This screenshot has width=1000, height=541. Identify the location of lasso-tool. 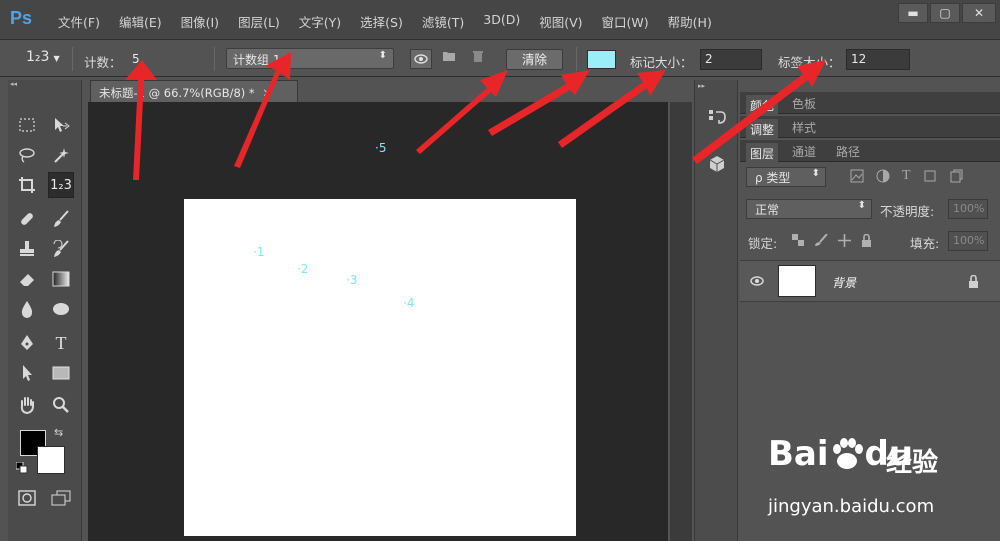
(27, 155).